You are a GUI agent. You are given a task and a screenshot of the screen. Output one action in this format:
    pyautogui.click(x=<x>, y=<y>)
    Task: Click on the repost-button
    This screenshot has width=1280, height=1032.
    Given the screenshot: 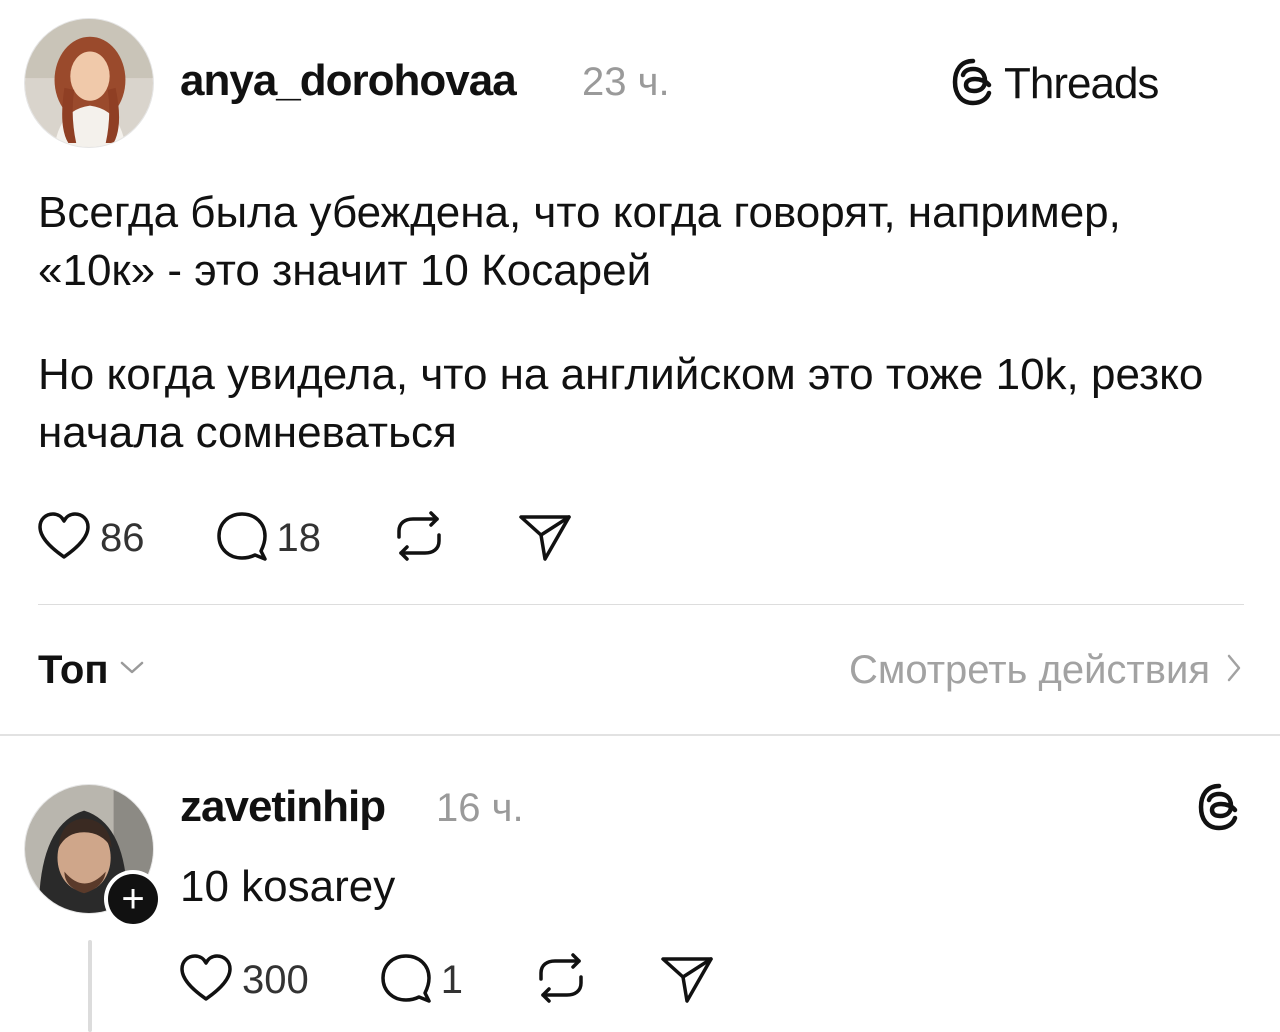 What is the action you would take?
    pyautogui.click(x=419, y=538)
    